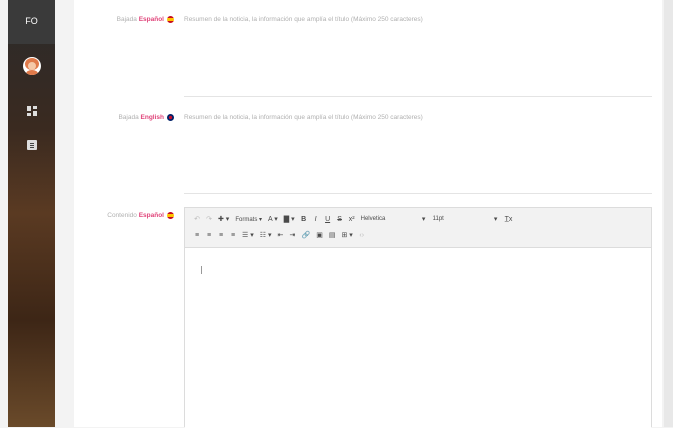 This screenshot has height=428, width=673. What do you see at coordinates (509, 219) in the screenshot?
I see `clear-formatting-button: T̲x` at bounding box center [509, 219].